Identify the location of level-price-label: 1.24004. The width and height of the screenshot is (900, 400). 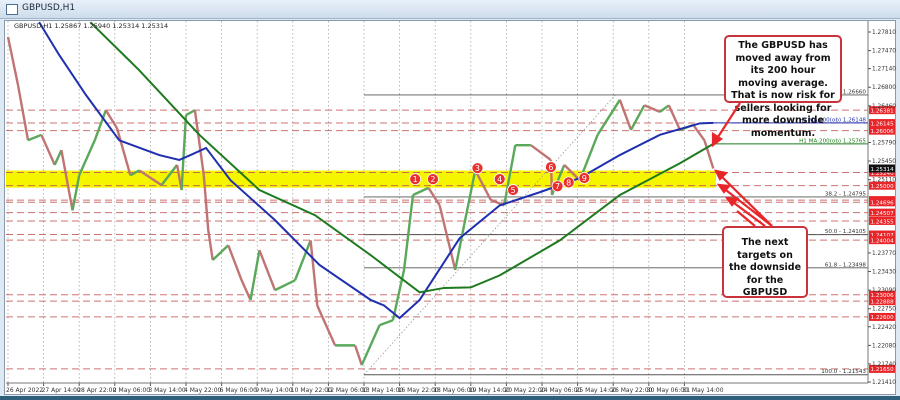
(883, 241).